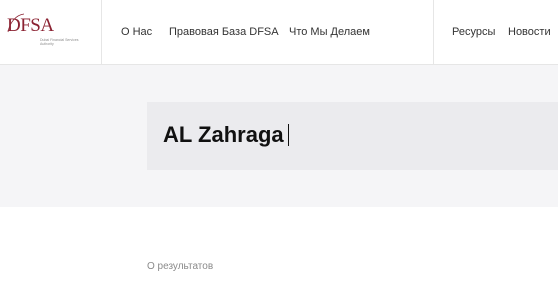 The width and height of the screenshot is (558, 283). What do you see at coordinates (433, 32) in the screenshot?
I see `nav-divider` at bounding box center [433, 32].